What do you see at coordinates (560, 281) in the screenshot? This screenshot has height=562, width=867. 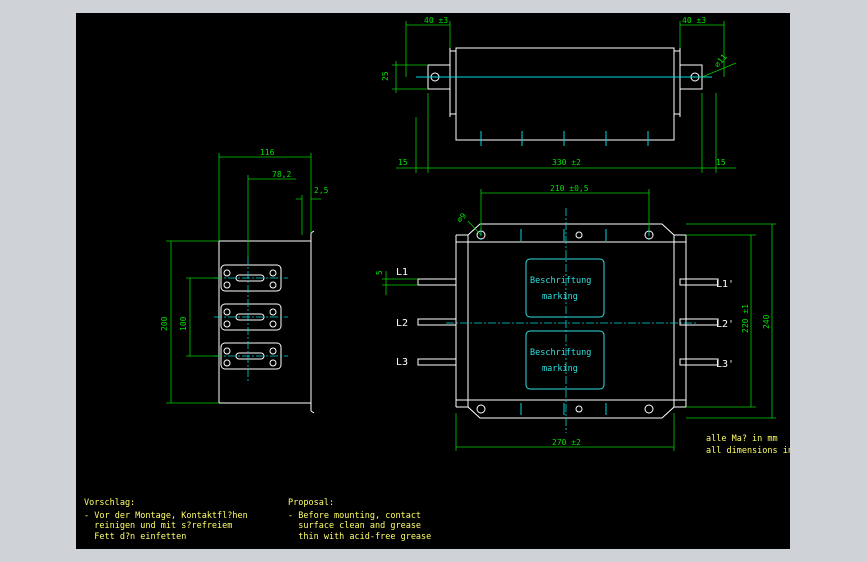 I see `marking-upper-line1: Beschriftung` at bounding box center [560, 281].